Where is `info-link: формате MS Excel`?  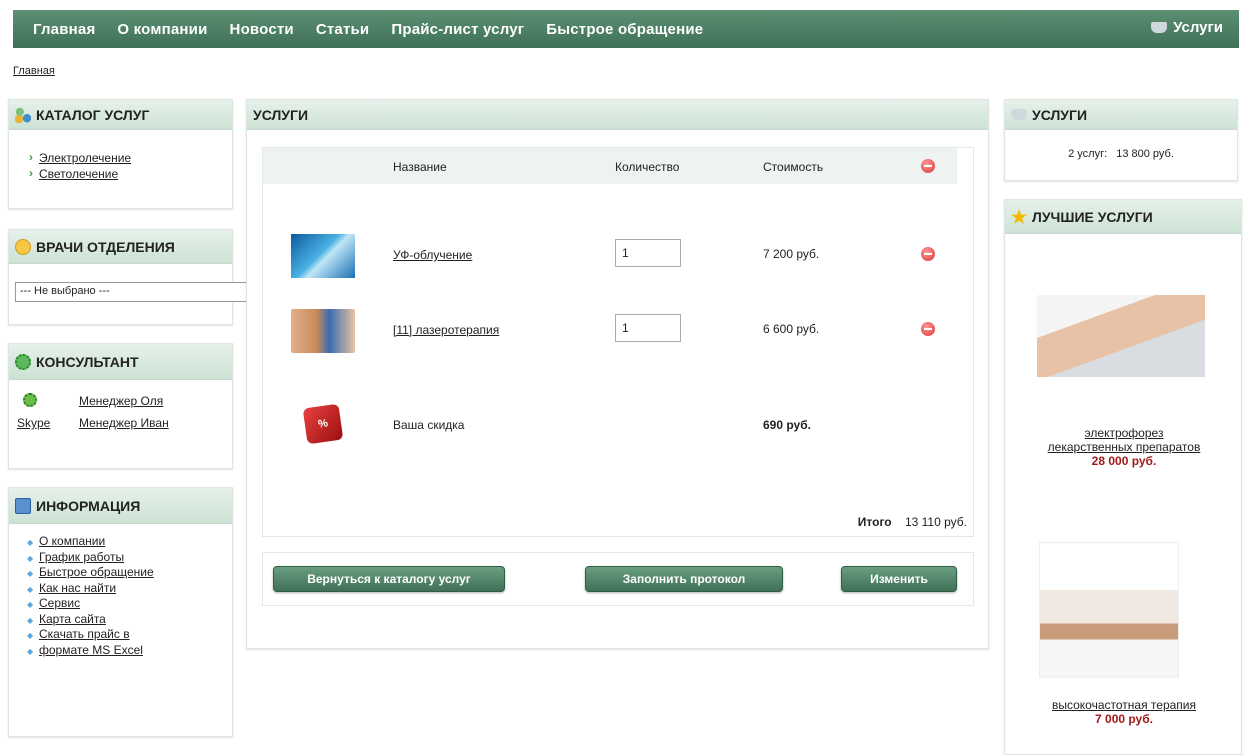 info-link: формате MS Excel is located at coordinates (91, 650).